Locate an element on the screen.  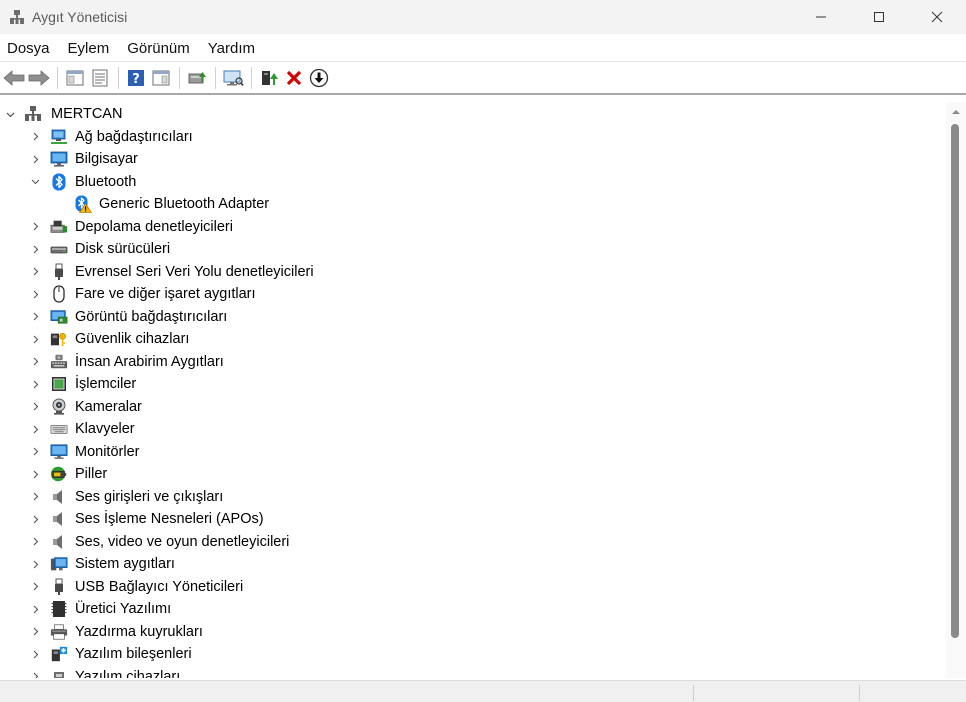
action-pane-icon is located at coordinates (161, 78).